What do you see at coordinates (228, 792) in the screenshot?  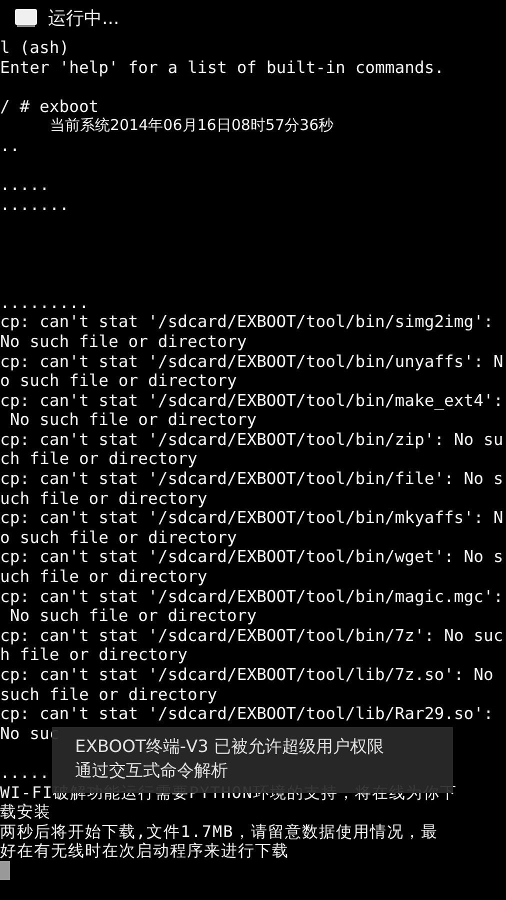 I see `terminal-line: WI-FI破解功能运行需要PYTHON环境的支持，将在线为你下` at bounding box center [228, 792].